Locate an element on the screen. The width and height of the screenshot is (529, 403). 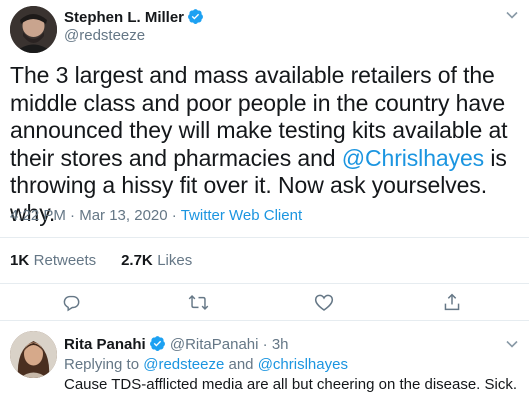
tweet-stats: 1K Retweets 2.7K Likes is located at coordinates (101, 261).